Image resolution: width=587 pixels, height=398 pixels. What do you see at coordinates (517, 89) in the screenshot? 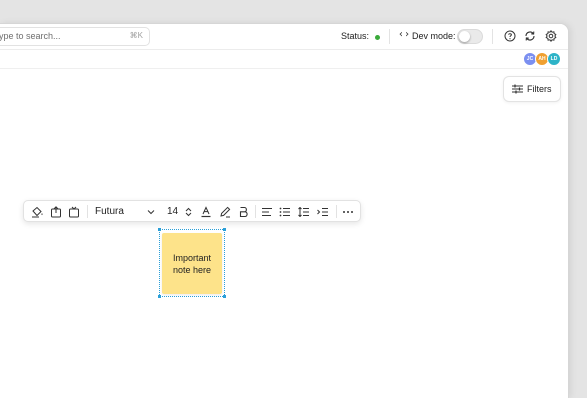
I see `sliders-icon` at bounding box center [517, 89].